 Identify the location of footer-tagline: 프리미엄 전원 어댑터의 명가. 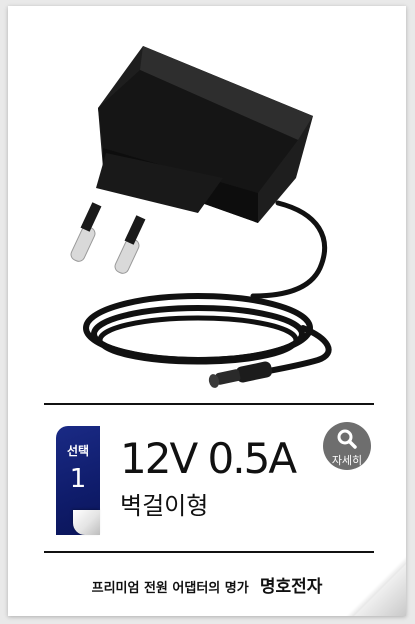
(170, 588).